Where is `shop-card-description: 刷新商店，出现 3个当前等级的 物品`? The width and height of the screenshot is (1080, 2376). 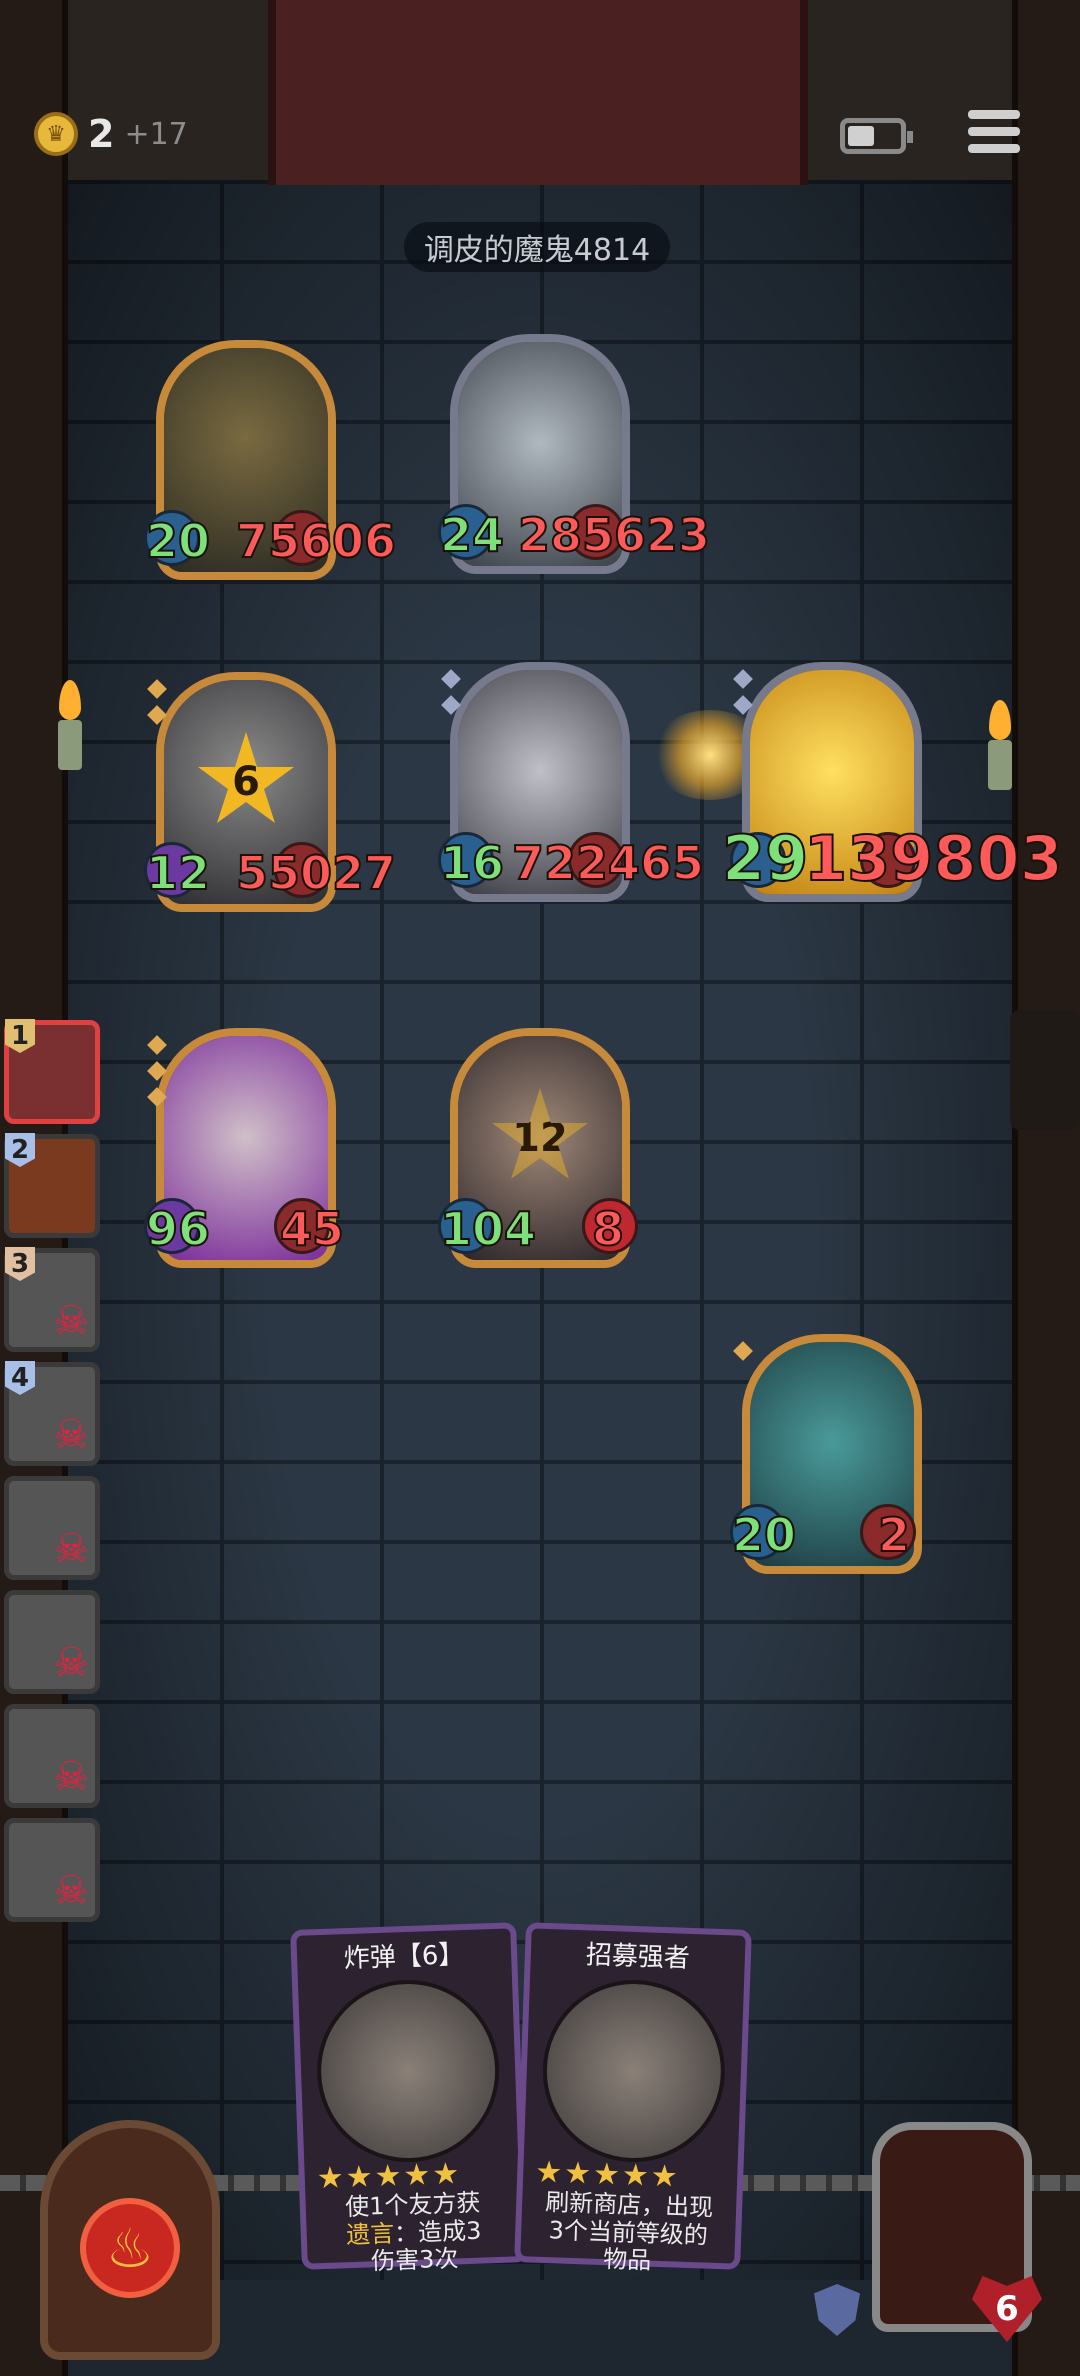
shop-card-description: 刷新商店，出现 3个当前等级的 物品 is located at coordinates (628, 2233).